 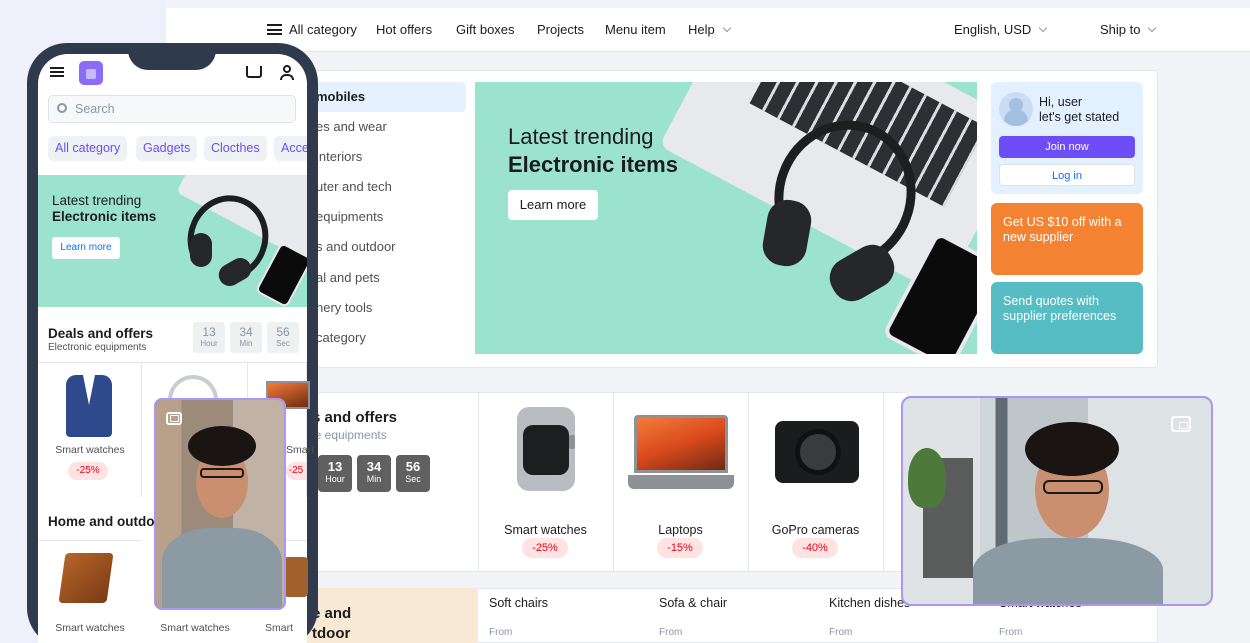 I want to click on chip-accessories: Acce, so click(x=290, y=148).